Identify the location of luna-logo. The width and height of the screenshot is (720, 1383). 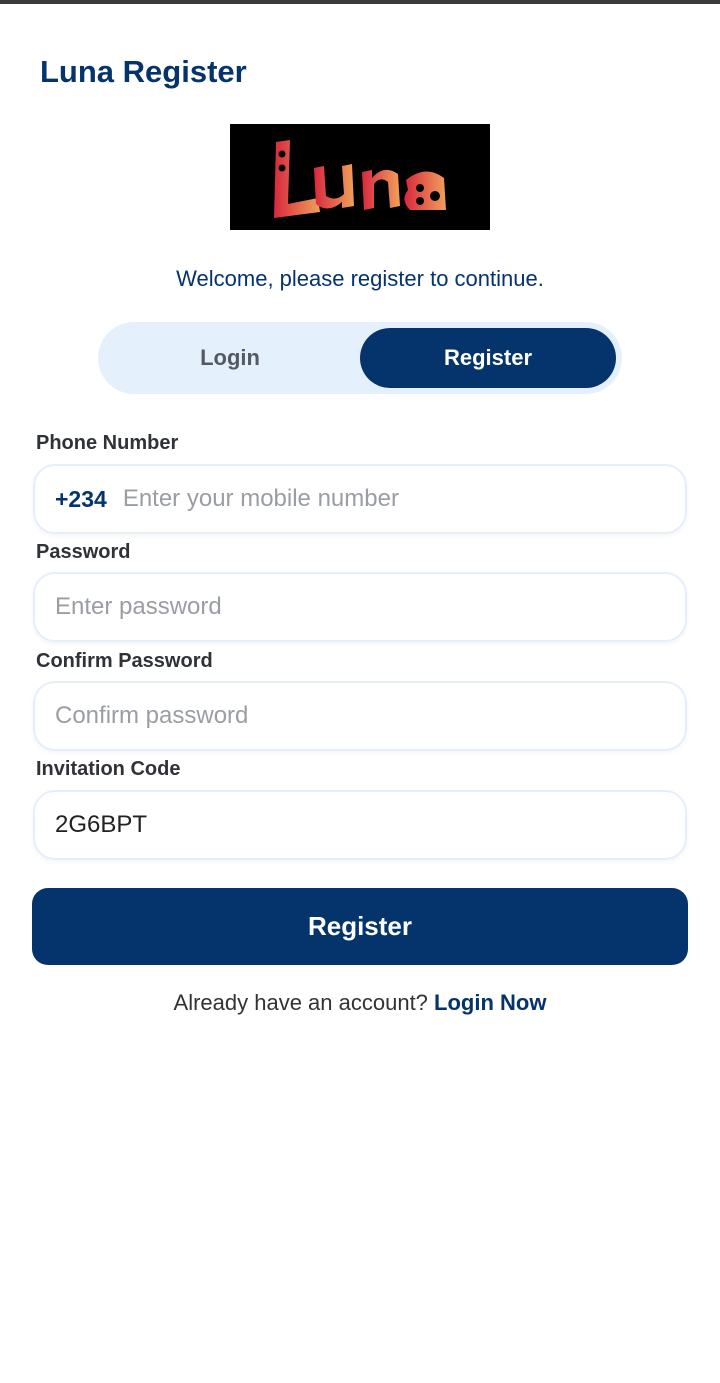
(360, 177).